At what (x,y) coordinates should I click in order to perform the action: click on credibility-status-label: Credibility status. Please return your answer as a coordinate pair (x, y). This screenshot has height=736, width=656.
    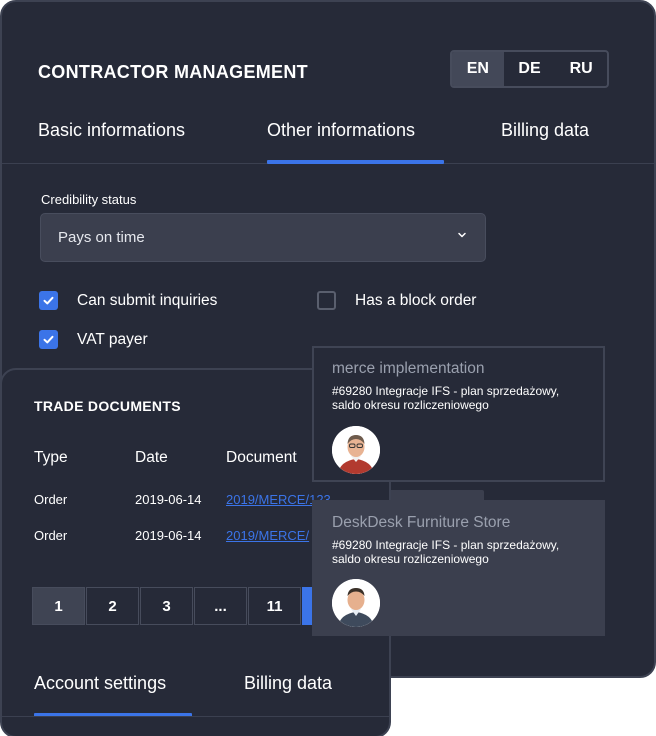
    Looking at the image, I should click on (89, 199).